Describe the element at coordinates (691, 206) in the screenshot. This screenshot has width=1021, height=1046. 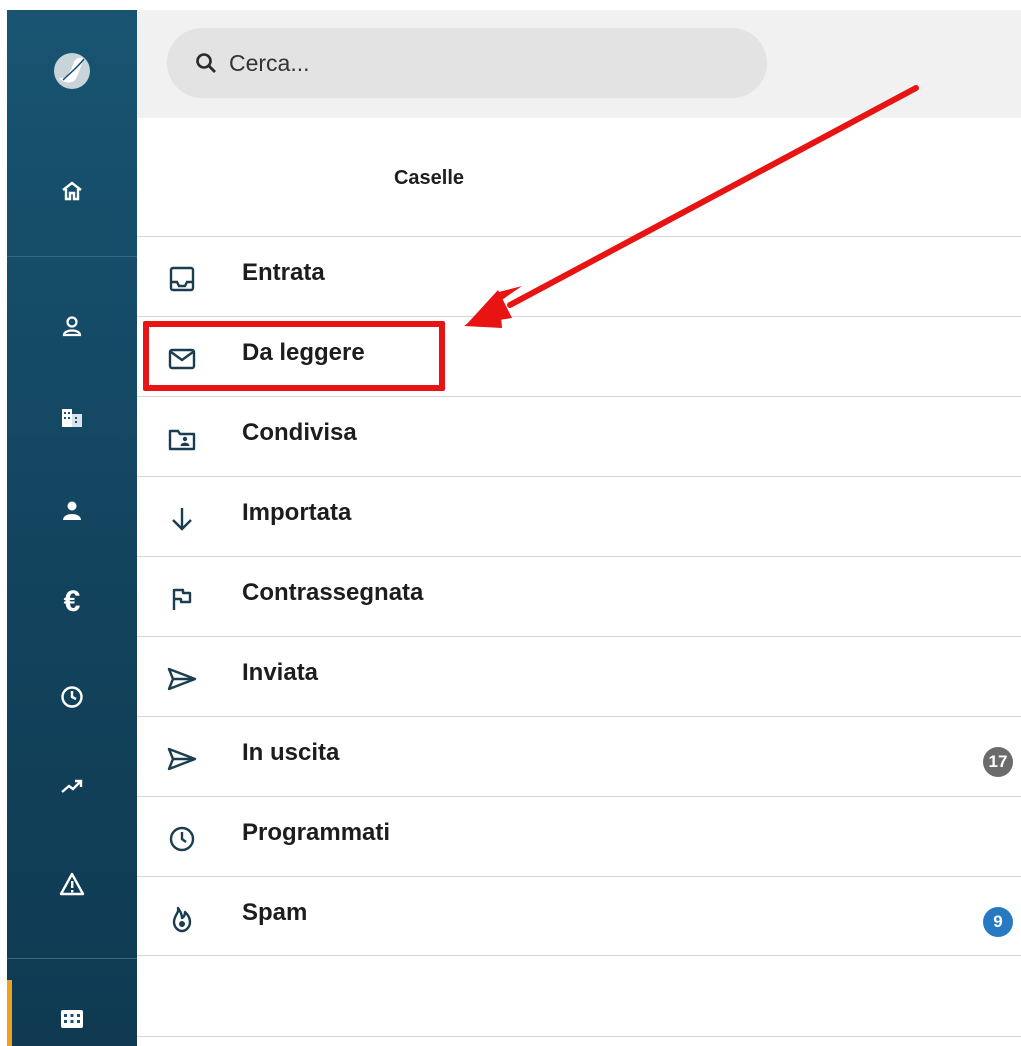
I see `annotation-arrow` at that location.